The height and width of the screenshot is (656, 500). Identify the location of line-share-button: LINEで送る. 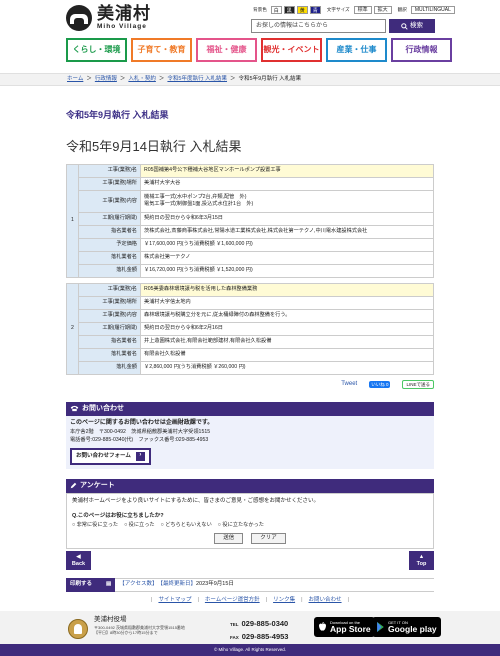
(418, 384).